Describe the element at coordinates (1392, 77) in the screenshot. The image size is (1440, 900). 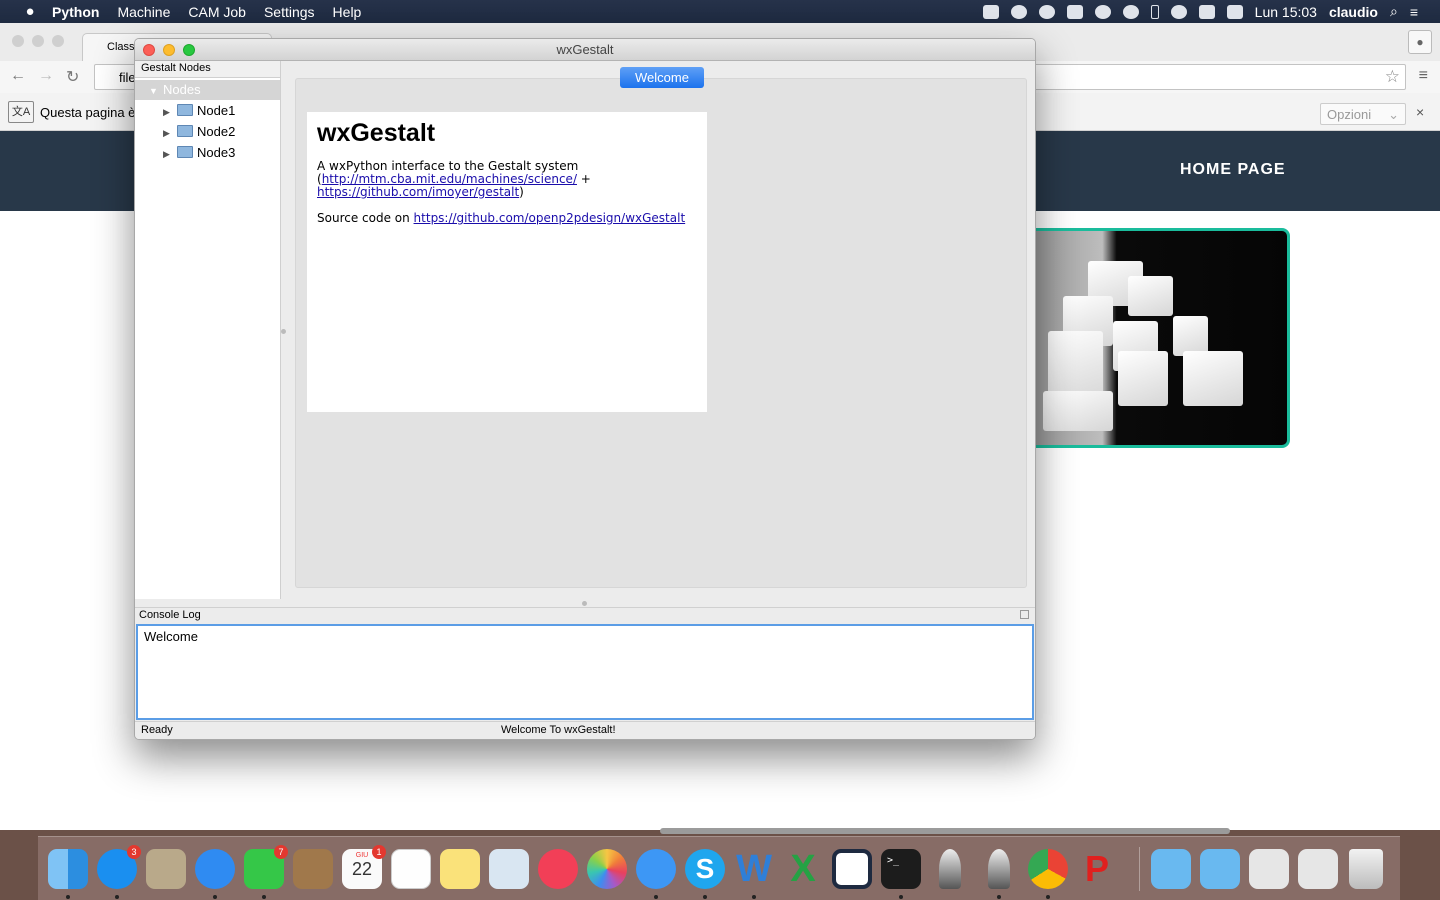
I see `bookmark-star-icon: ☆` at that location.